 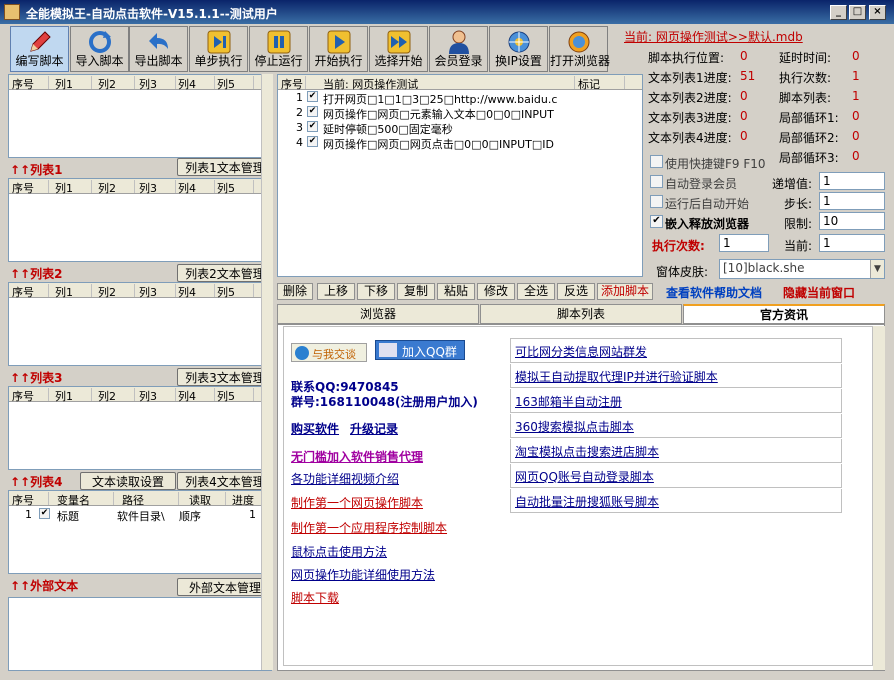 What do you see at coordinates (225, 167) in the screenshot?
I see `list1-manage-button: 列表1文本管理` at bounding box center [225, 167].